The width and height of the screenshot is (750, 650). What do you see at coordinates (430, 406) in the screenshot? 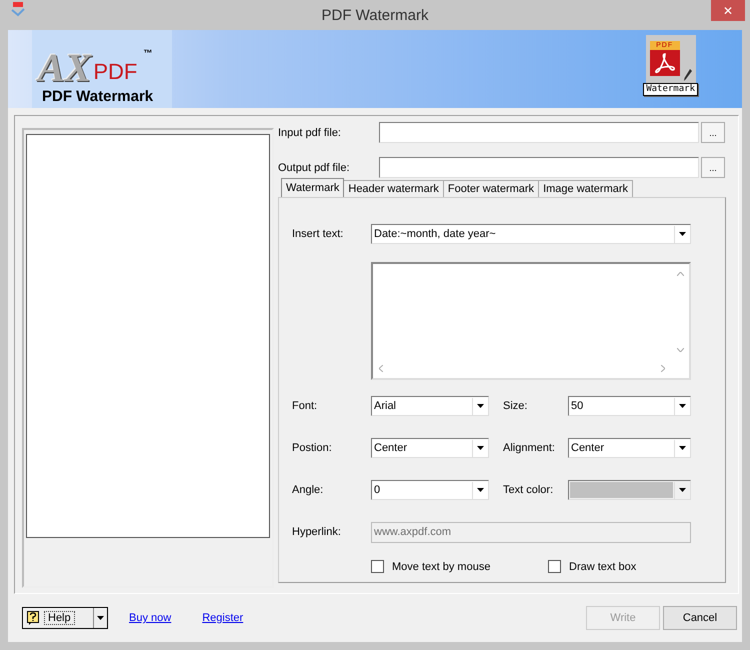
I see `dropdown: Arial` at bounding box center [430, 406].